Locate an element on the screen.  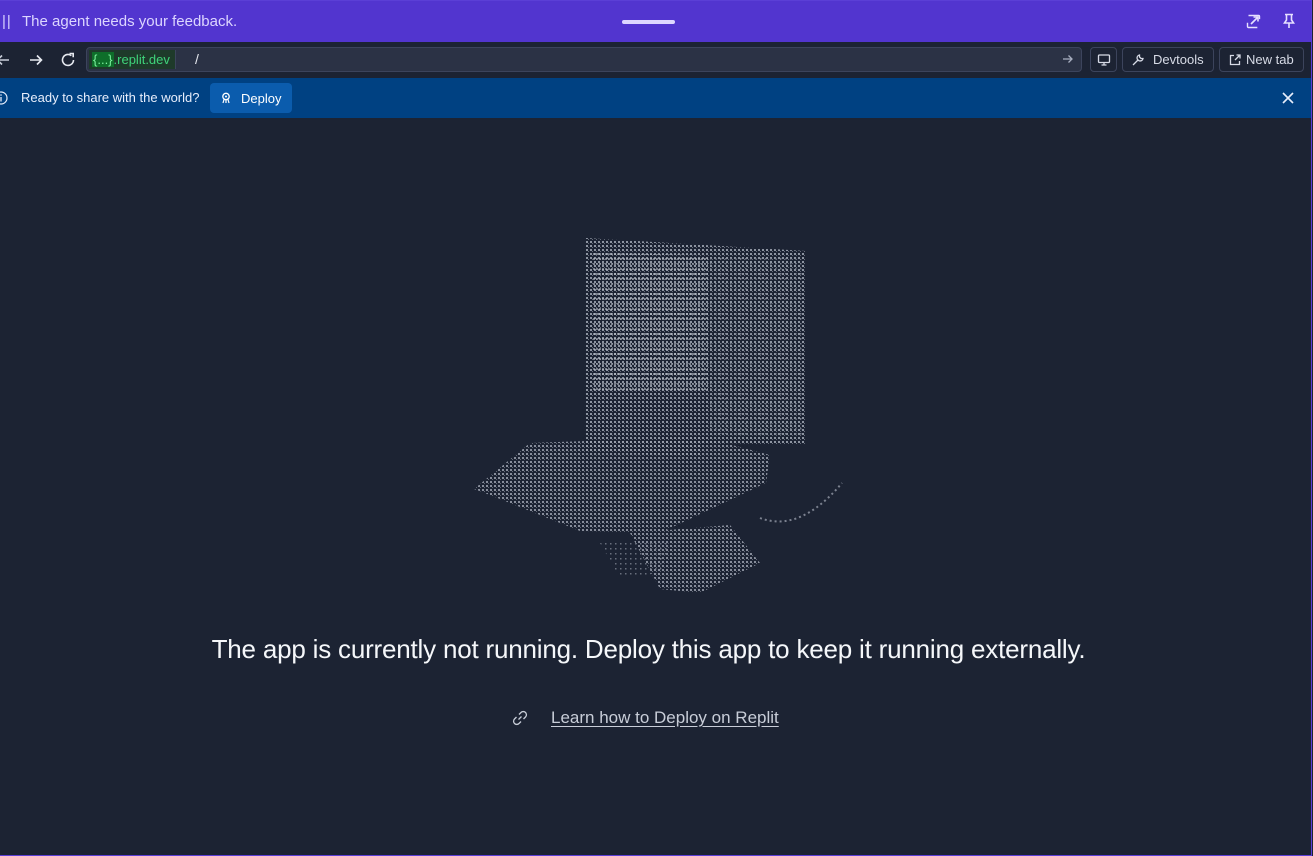
reload-icon is located at coordinates (68, 60).